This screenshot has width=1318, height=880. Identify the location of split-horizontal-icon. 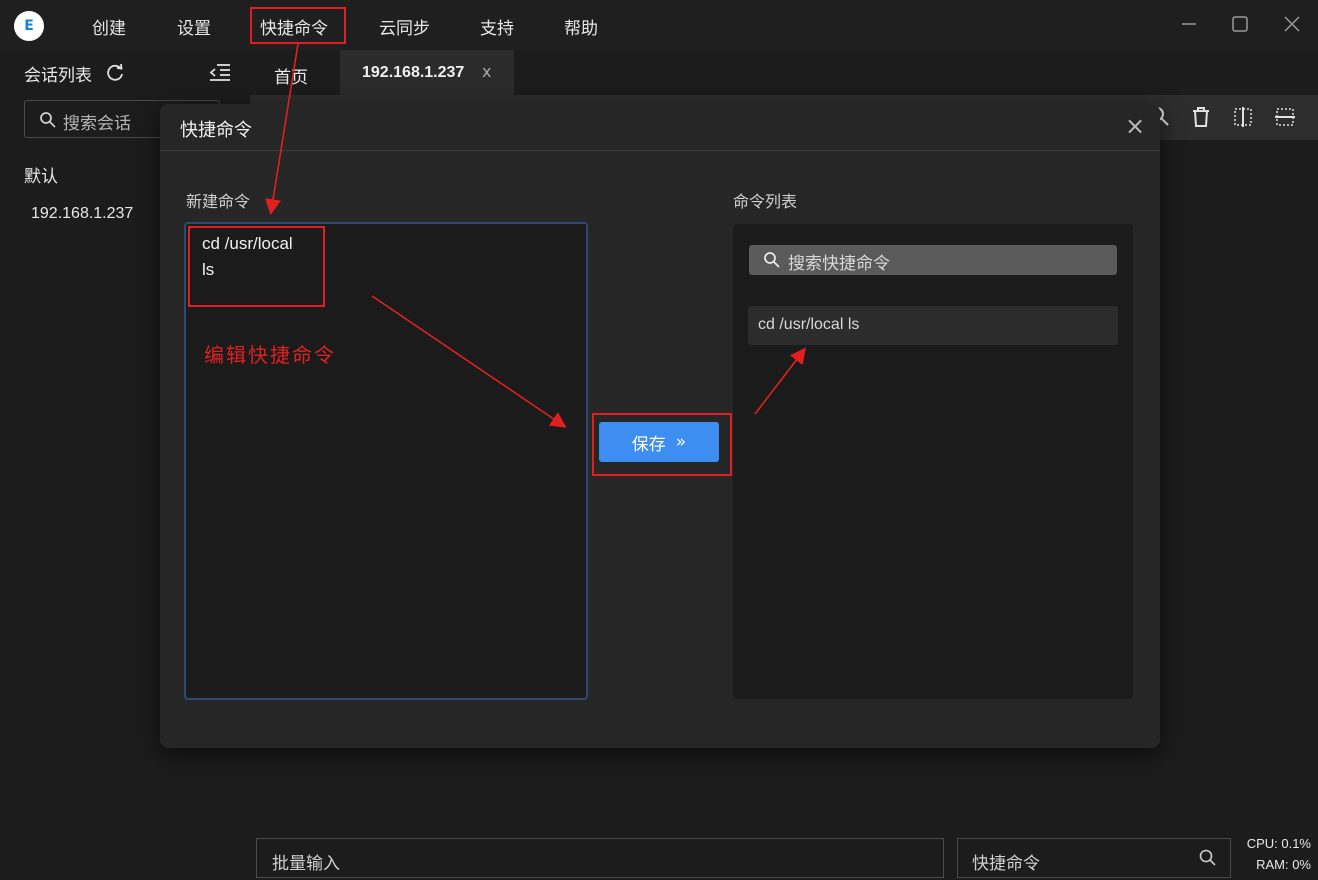
(1285, 117).